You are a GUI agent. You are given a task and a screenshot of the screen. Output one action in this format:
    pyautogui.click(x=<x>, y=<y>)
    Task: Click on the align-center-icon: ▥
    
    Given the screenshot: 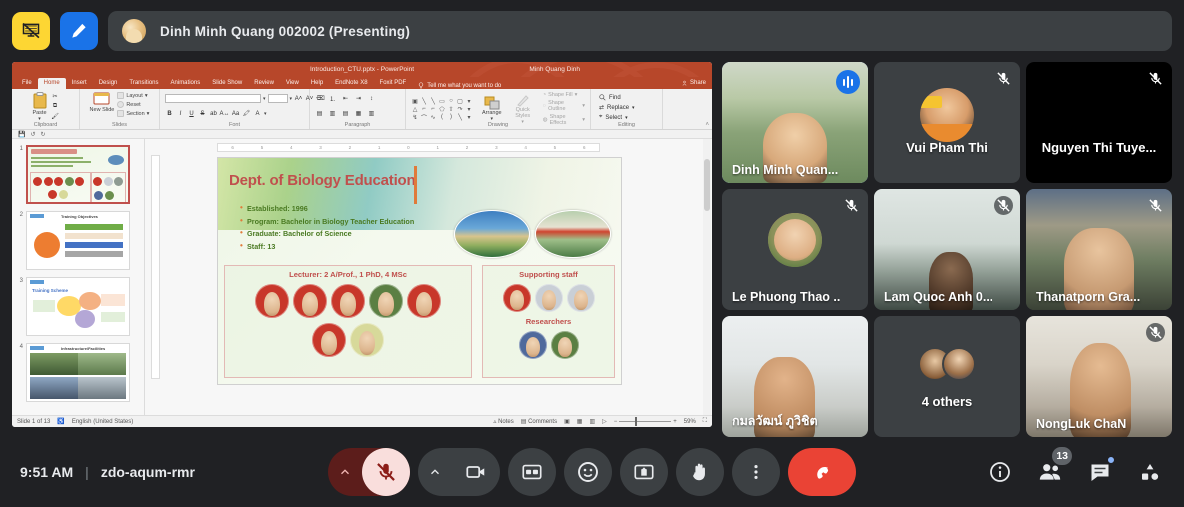 What is the action you would take?
    pyautogui.click(x=332, y=113)
    